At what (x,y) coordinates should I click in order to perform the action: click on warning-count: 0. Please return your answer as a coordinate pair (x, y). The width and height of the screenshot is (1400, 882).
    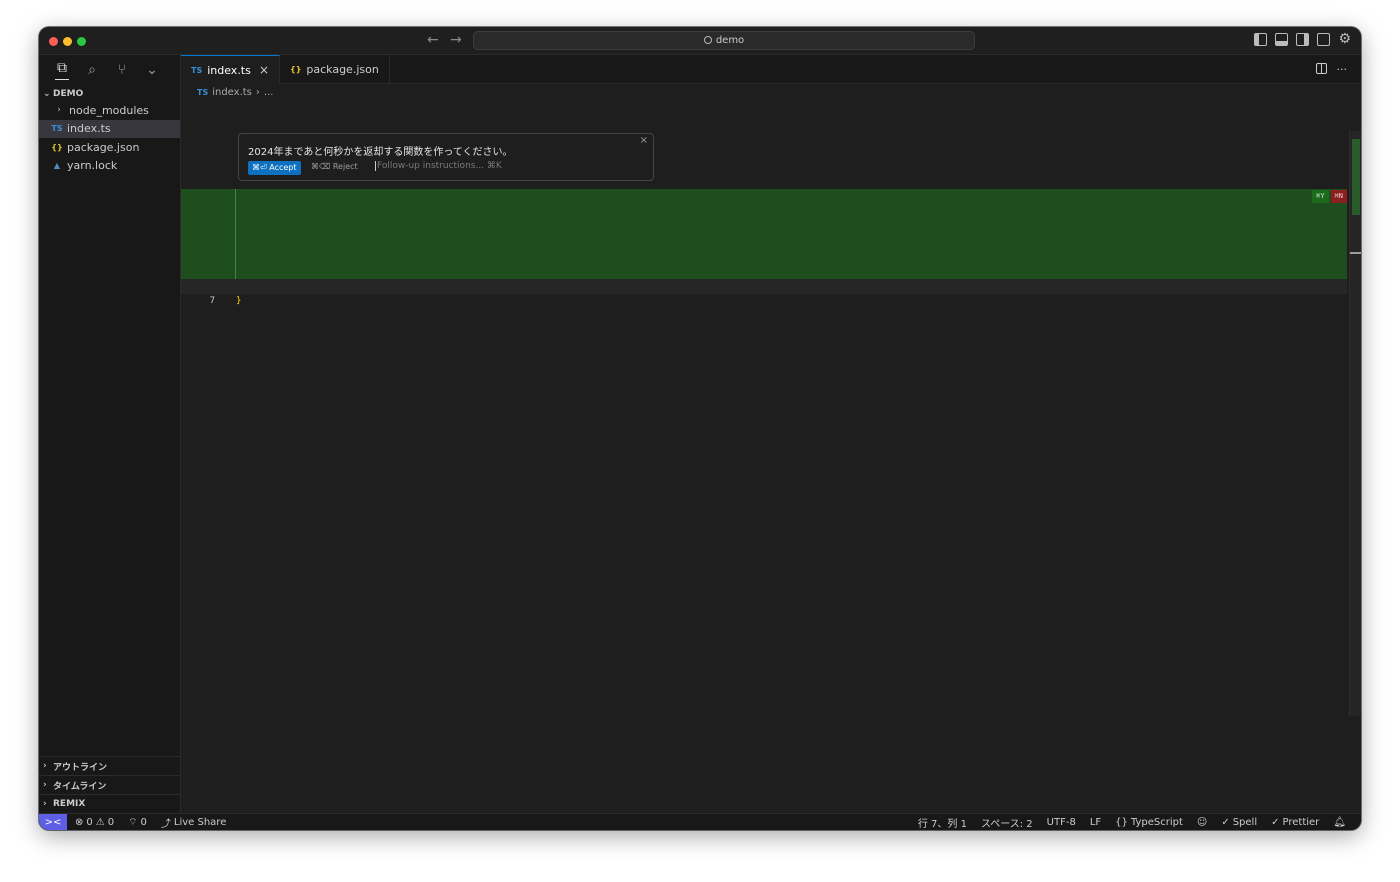
    Looking at the image, I should click on (111, 822).